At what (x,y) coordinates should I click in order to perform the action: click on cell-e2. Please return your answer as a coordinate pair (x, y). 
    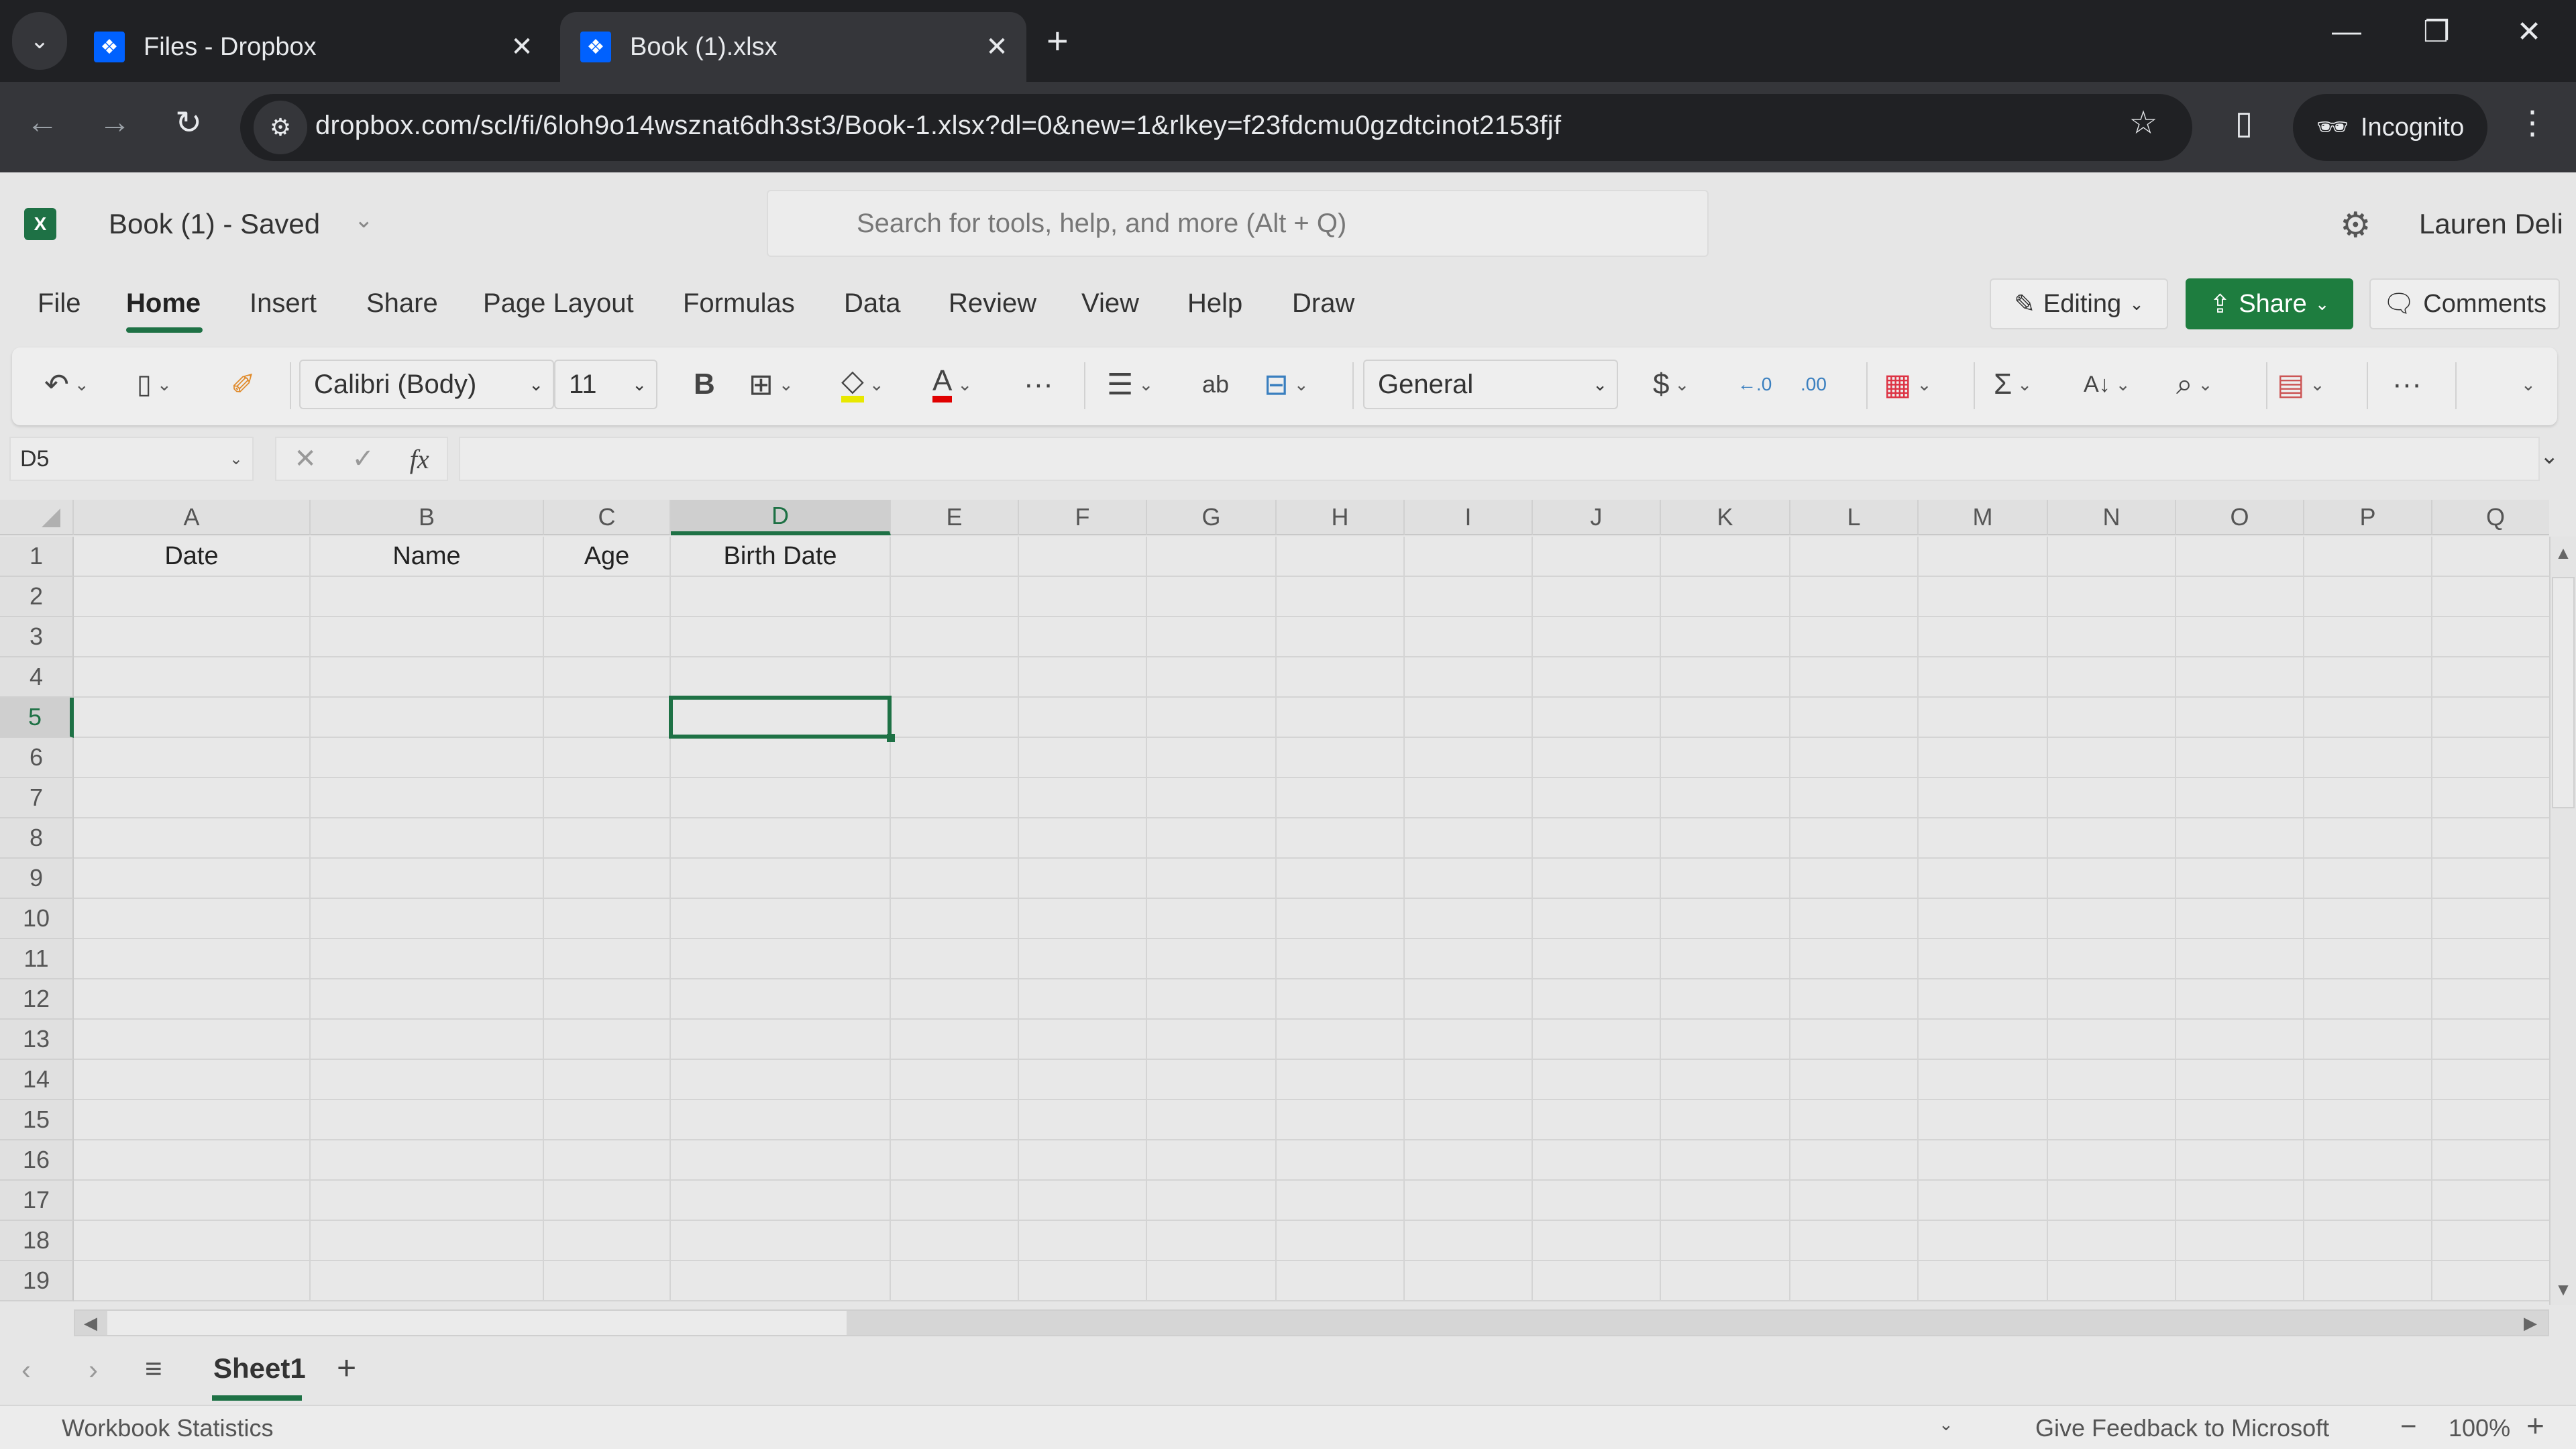
    Looking at the image, I should click on (955, 597).